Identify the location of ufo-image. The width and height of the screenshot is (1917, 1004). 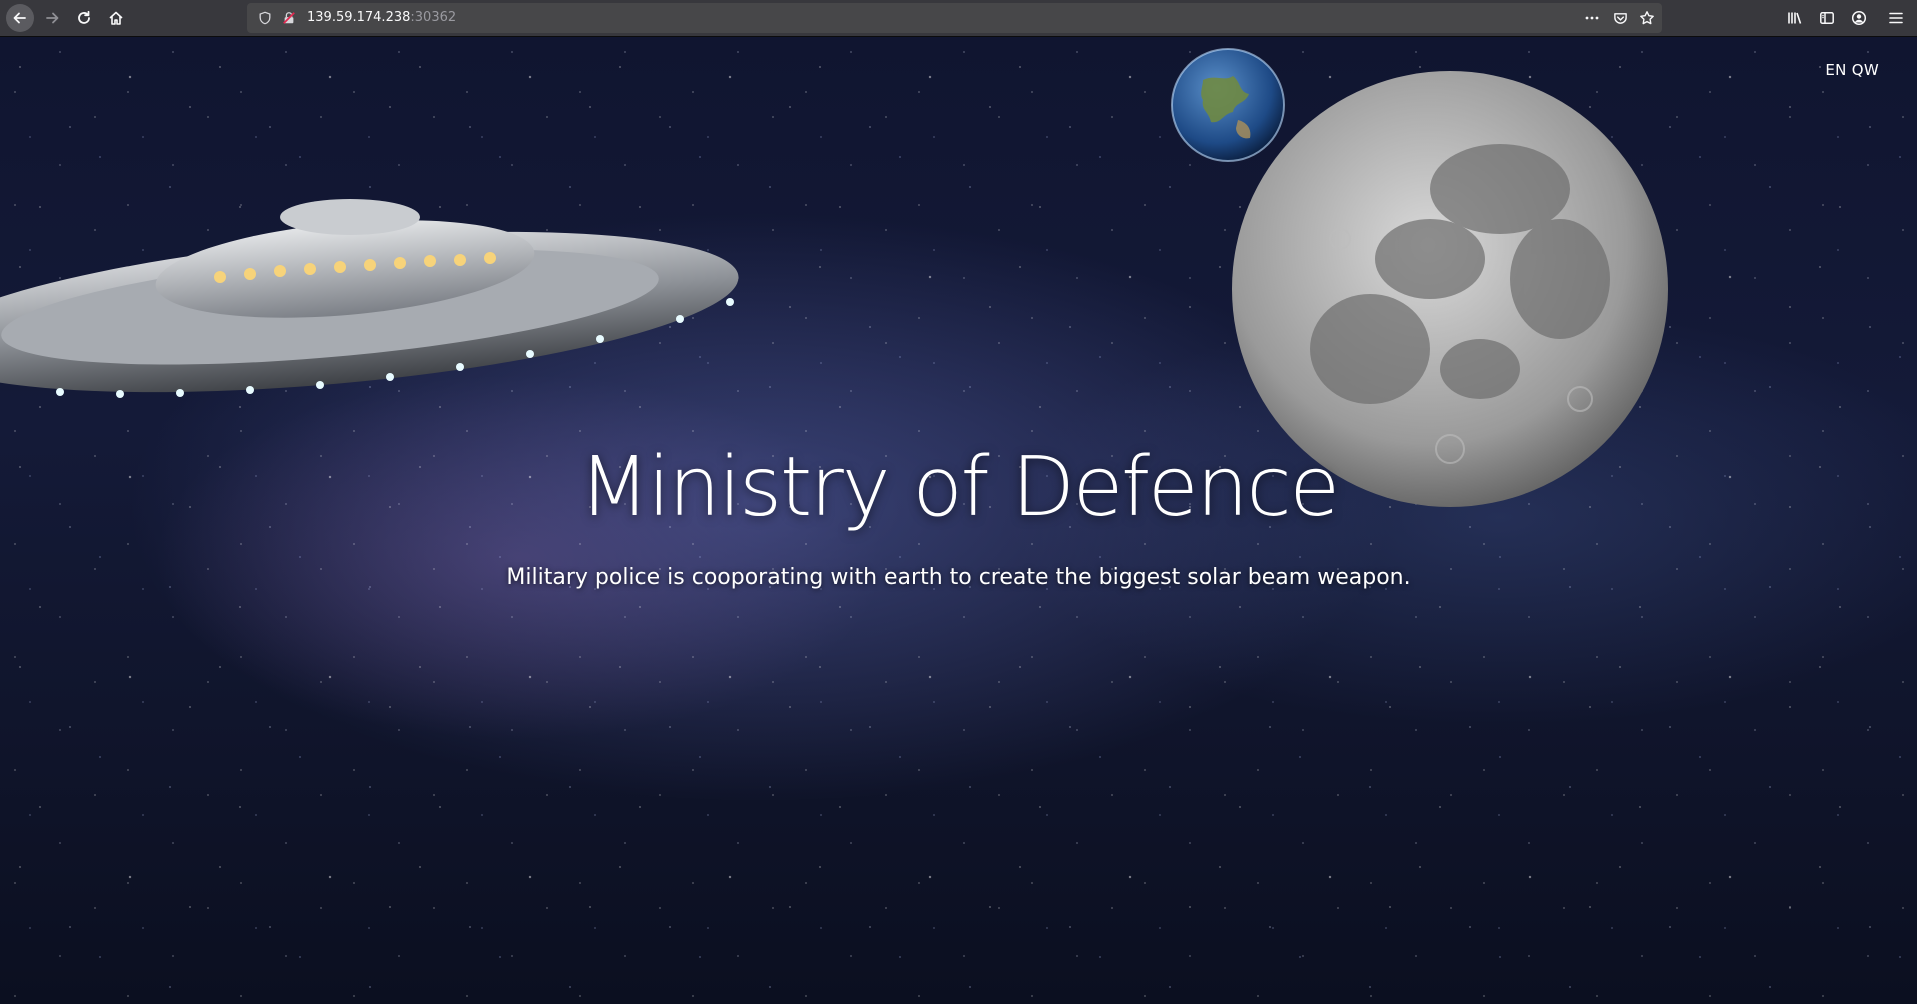
(369, 298).